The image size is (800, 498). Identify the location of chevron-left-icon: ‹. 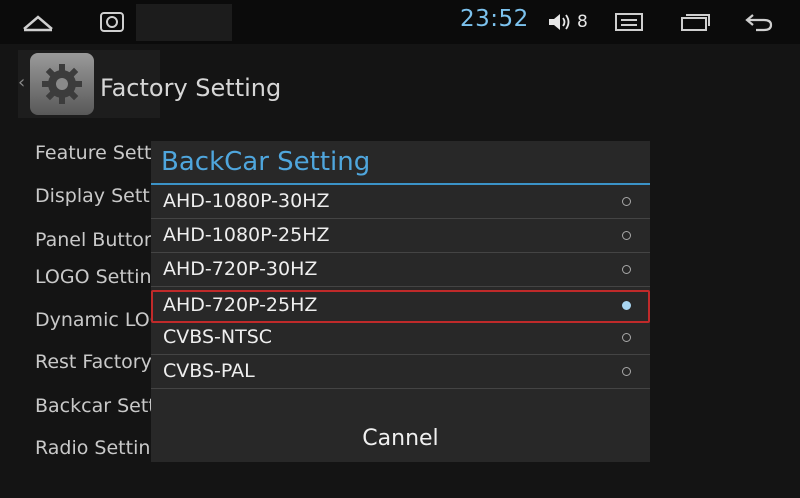
(21, 82).